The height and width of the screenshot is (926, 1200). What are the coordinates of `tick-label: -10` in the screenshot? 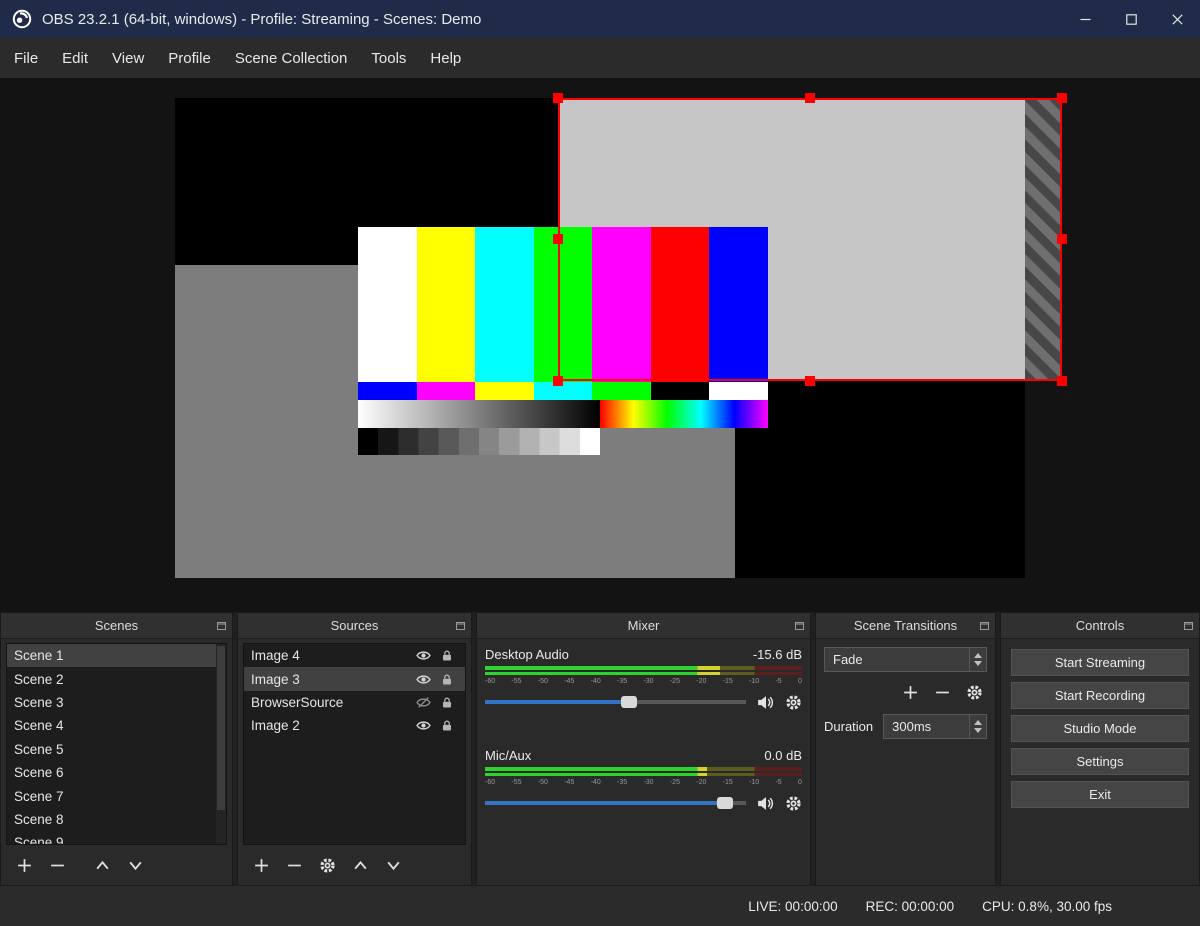 It's located at (754, 681).